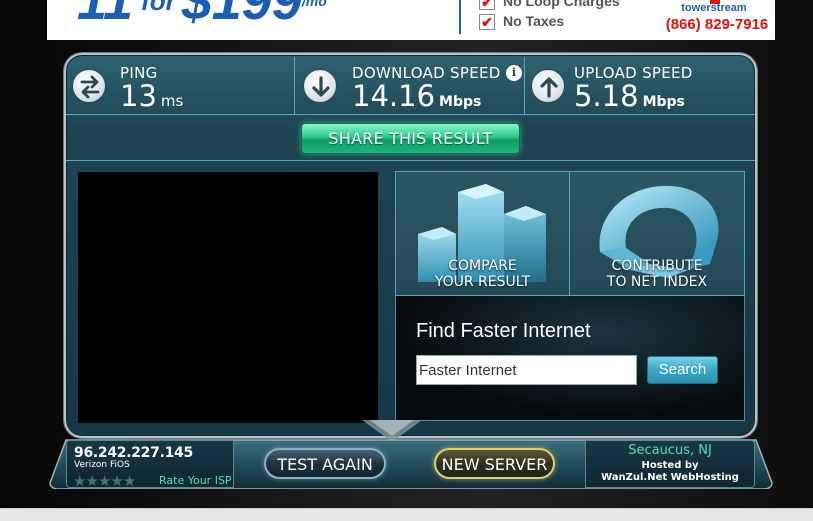 This screenshot has height=521, width=813. What do you see at coordinates (482, 282) in the screenshot?
I see `compare-label-line2: YOUR RESULT` at bounding box center [482, 282].